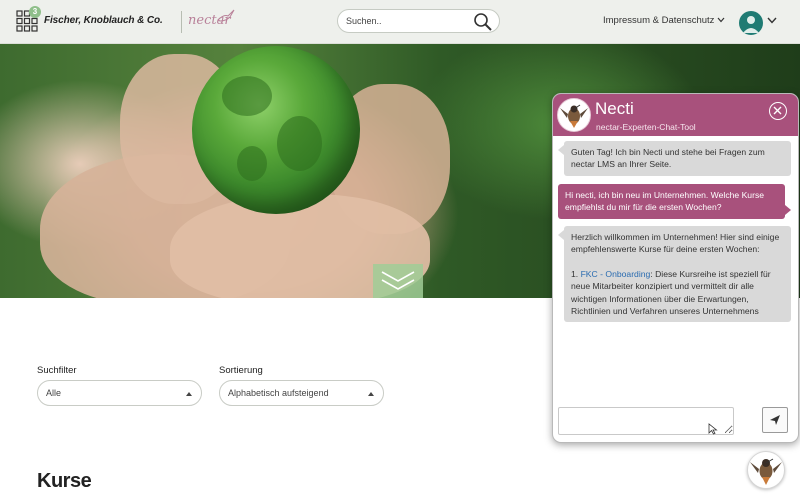 The width and height of the screenshot is (800, 496). Describe the element at coordinates (35, 12) in the screenshot. I see `notification-badge: 3` at that location.